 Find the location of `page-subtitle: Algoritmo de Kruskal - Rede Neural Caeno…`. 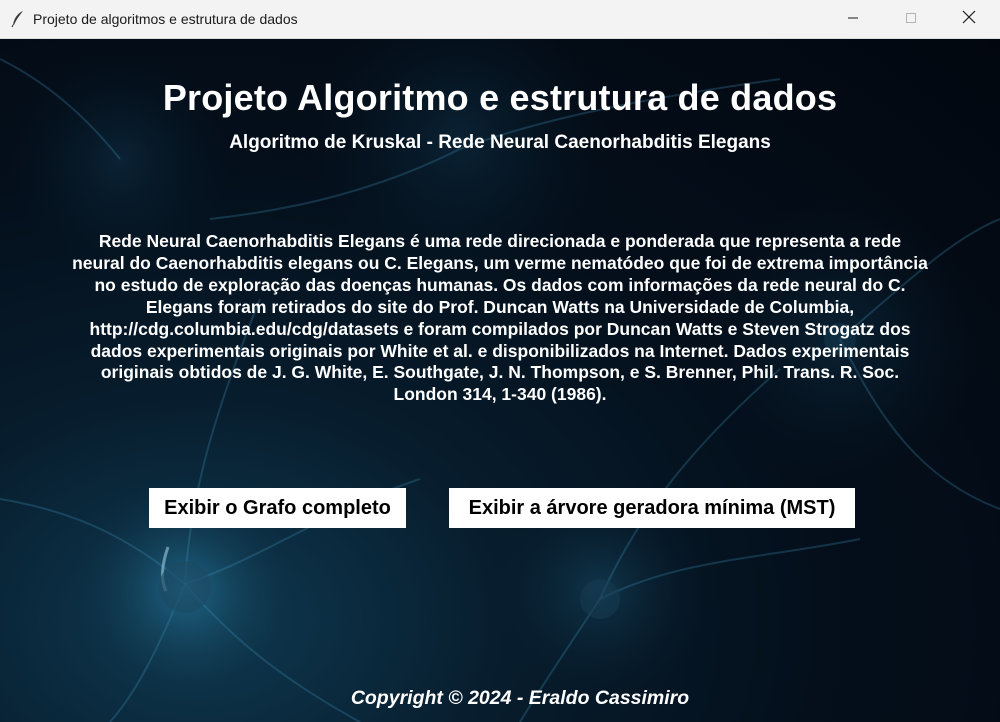

page-subtitle: Algoritmo de Kruskal - Rede Neural Caeno… is located at coordinates (500, 142).